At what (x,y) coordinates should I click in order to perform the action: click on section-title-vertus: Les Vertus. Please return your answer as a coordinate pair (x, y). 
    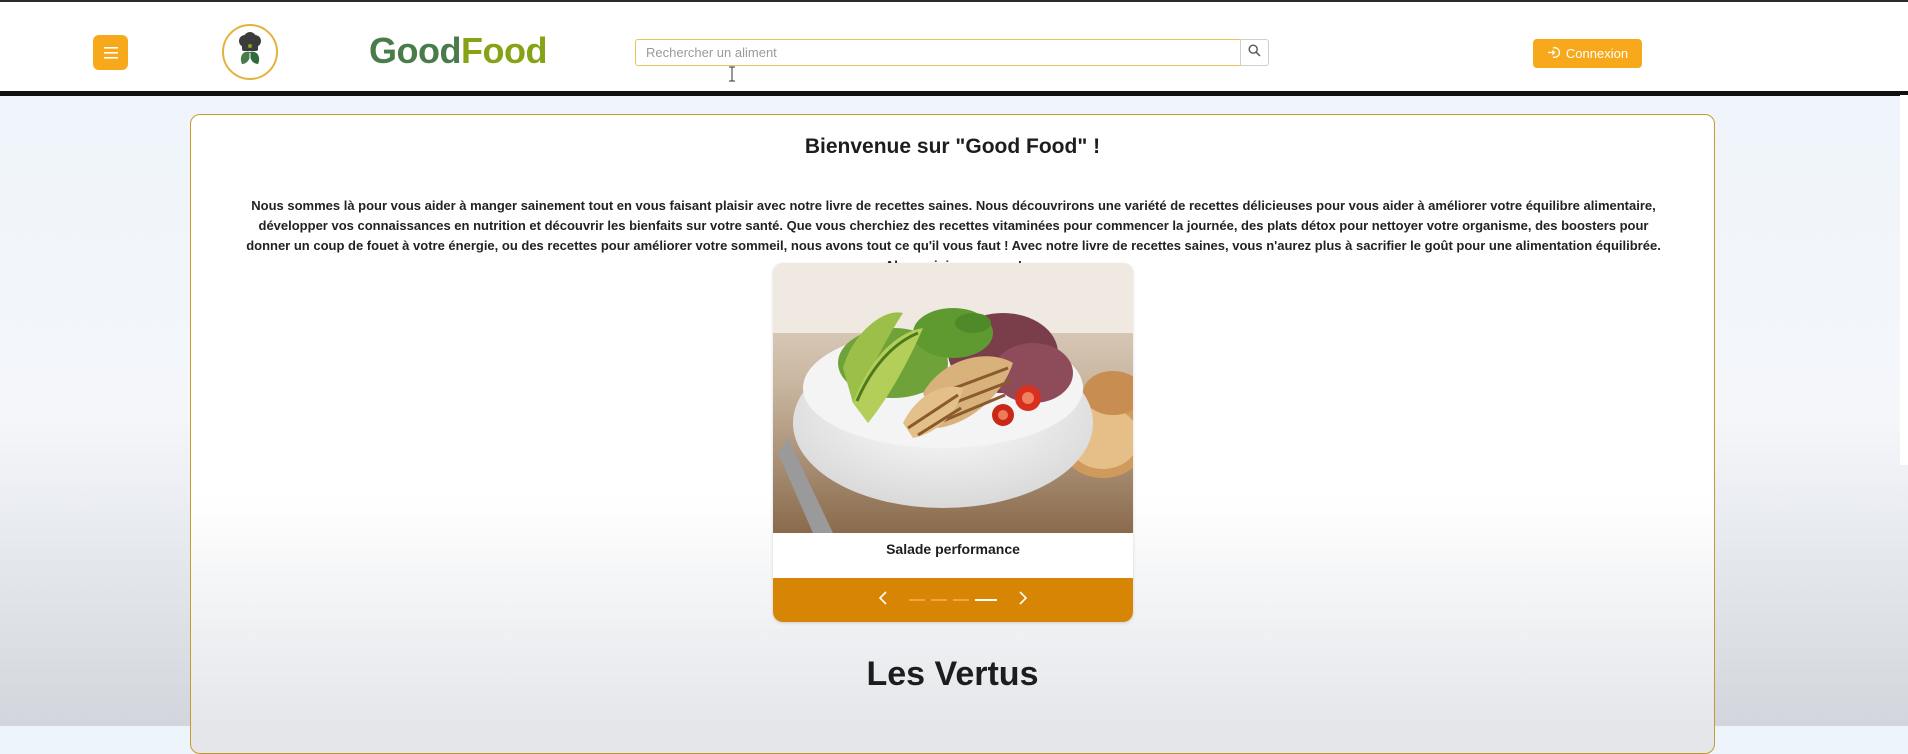
    Looking at the image, I should click on (952, 674).